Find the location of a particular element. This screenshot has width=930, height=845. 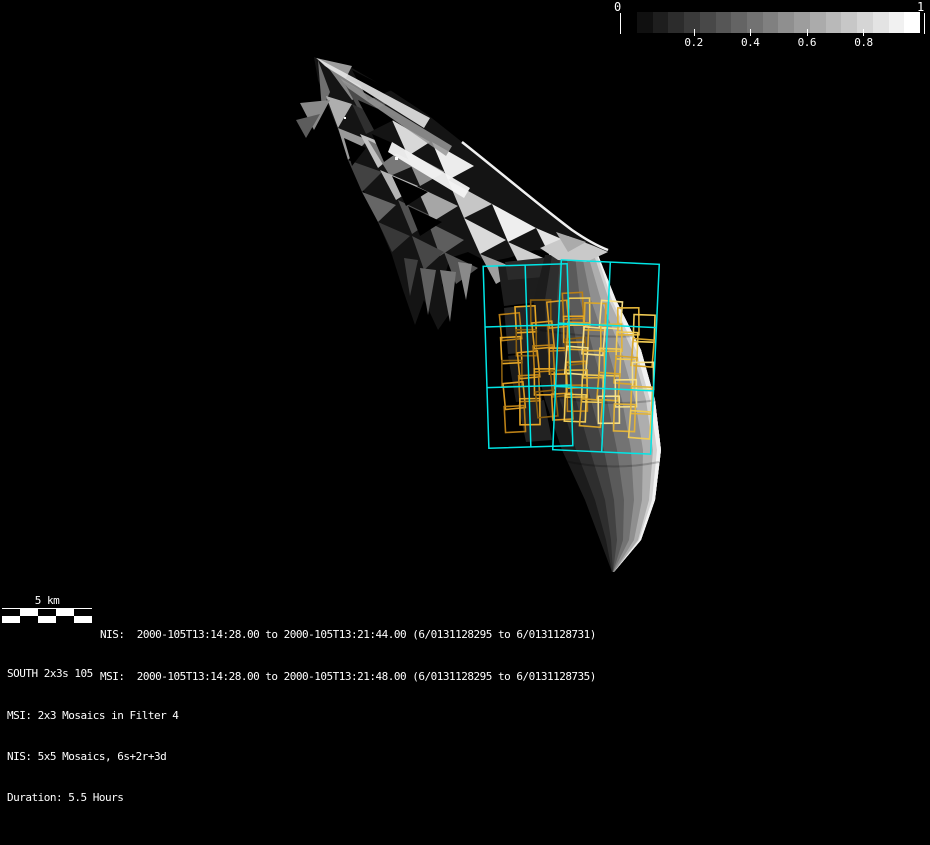

colorbar-min-label: 0 is located at coordinates (618, 7).